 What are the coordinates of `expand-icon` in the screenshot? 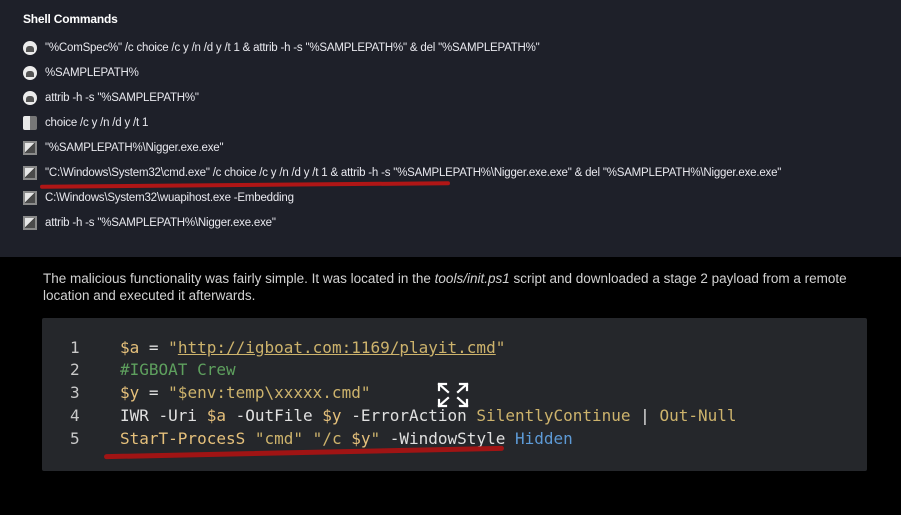 It's located at (453, 395).